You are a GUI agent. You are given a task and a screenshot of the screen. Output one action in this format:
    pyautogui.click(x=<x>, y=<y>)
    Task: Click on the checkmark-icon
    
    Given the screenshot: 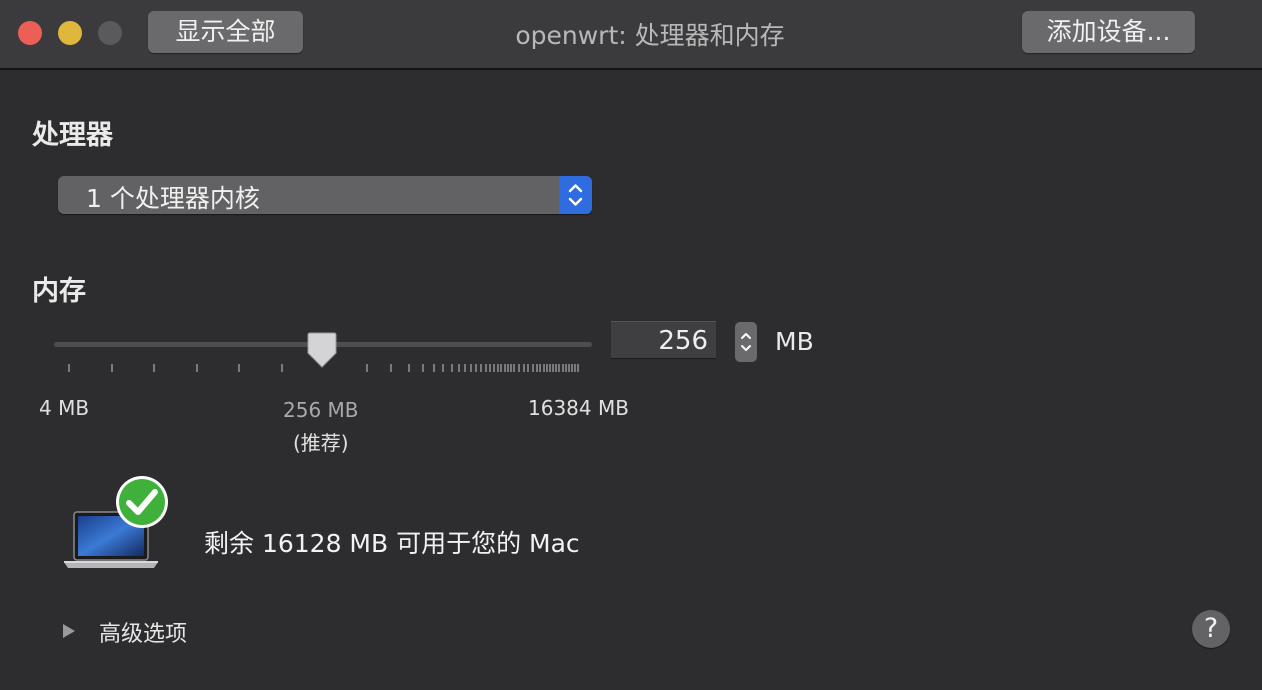 What is the action you would take?
    pyautogui.click(x=142, y=502)
    